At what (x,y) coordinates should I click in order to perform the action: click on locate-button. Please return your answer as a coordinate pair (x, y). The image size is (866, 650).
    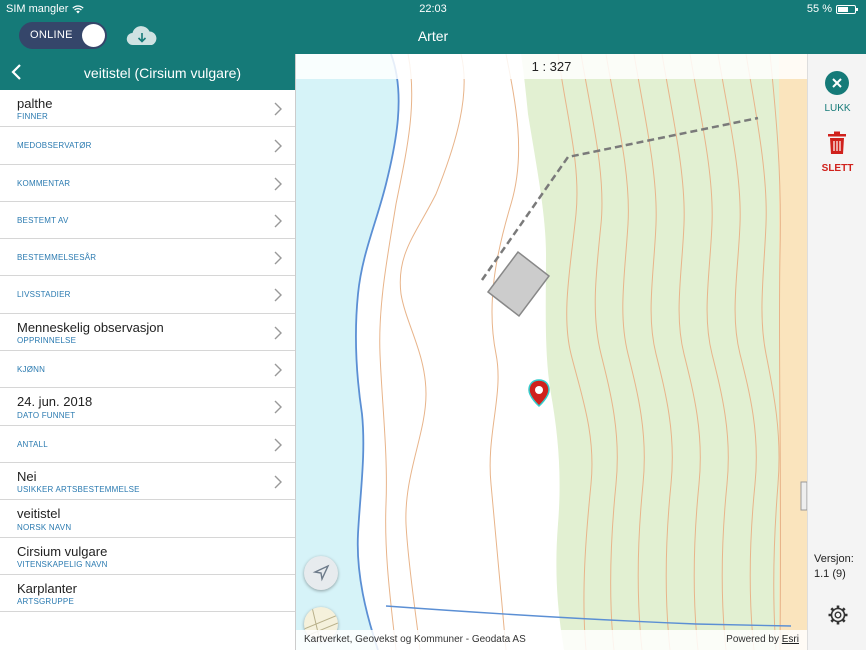
    Looking at the image, I should click on (321, 573).